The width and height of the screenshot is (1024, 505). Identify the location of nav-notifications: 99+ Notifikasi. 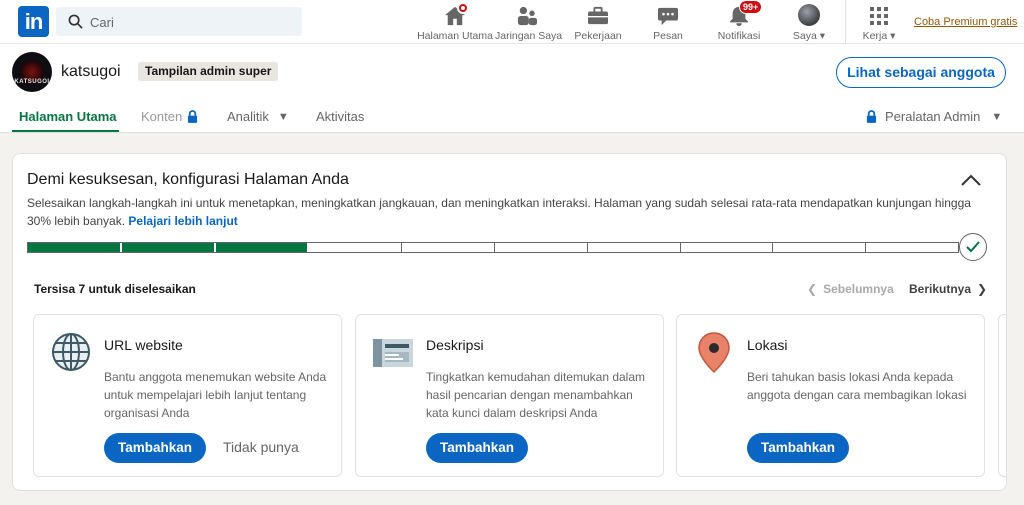
(739, 21).